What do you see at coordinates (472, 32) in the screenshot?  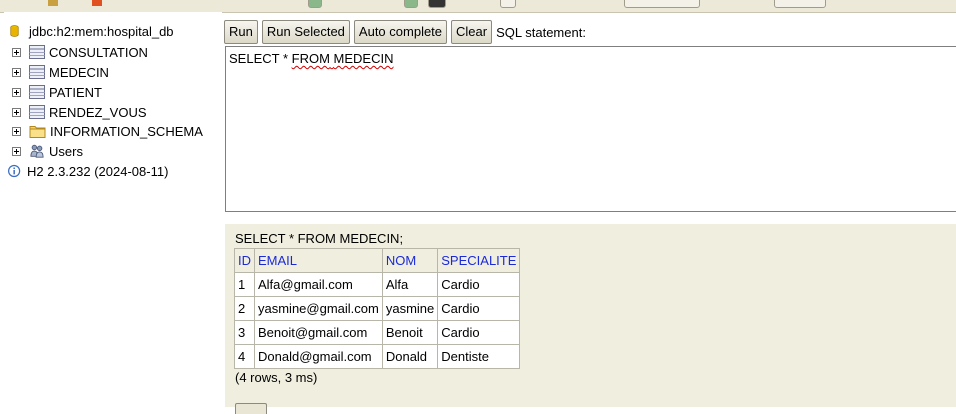 I see `clear-button: Clear` at bounding box center [472, 32].